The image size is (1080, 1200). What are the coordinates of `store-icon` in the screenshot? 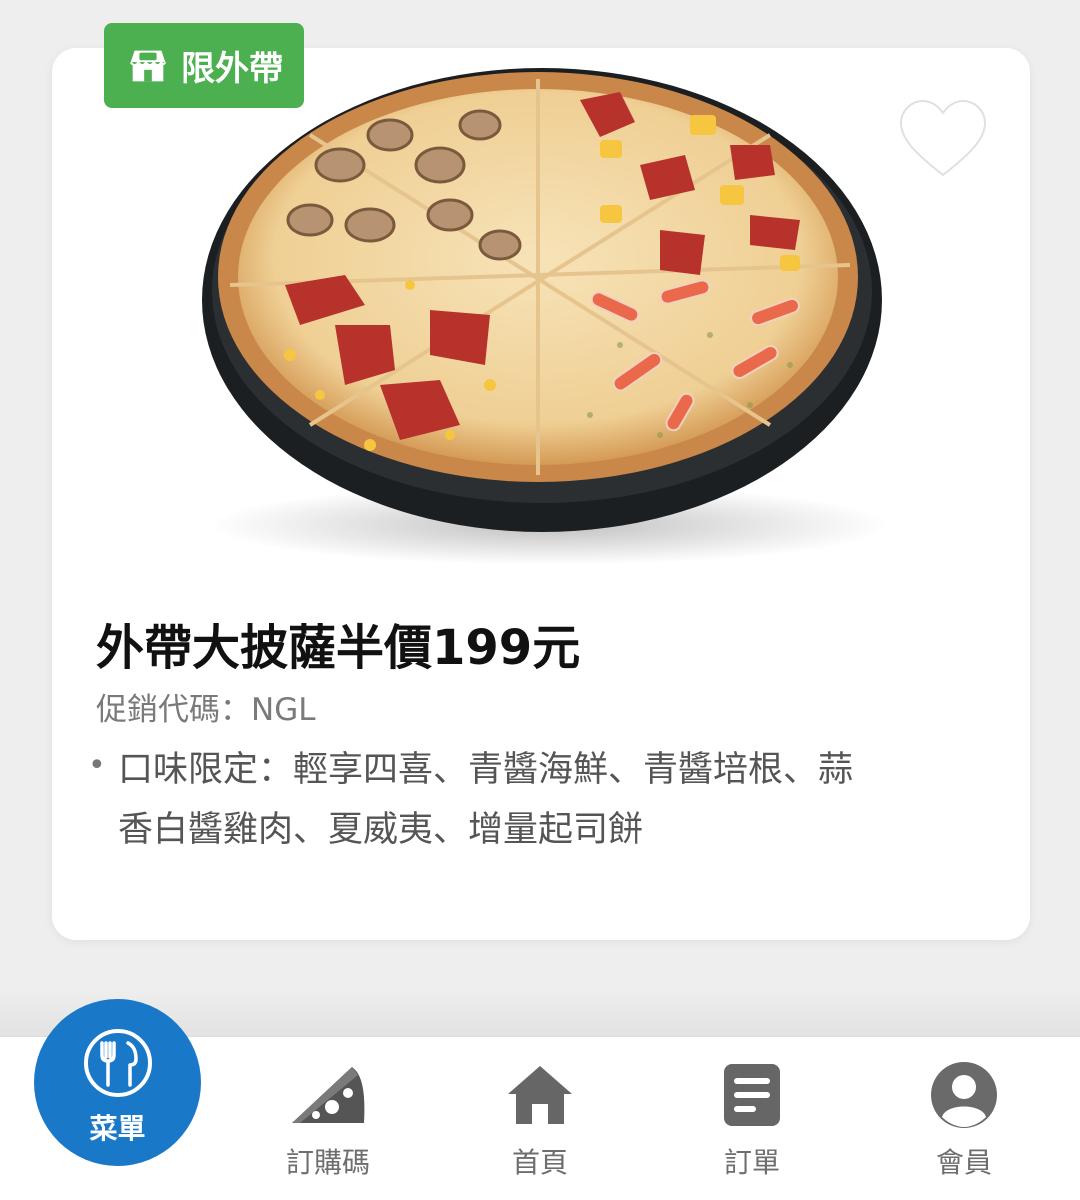 It's located at (148, 65).